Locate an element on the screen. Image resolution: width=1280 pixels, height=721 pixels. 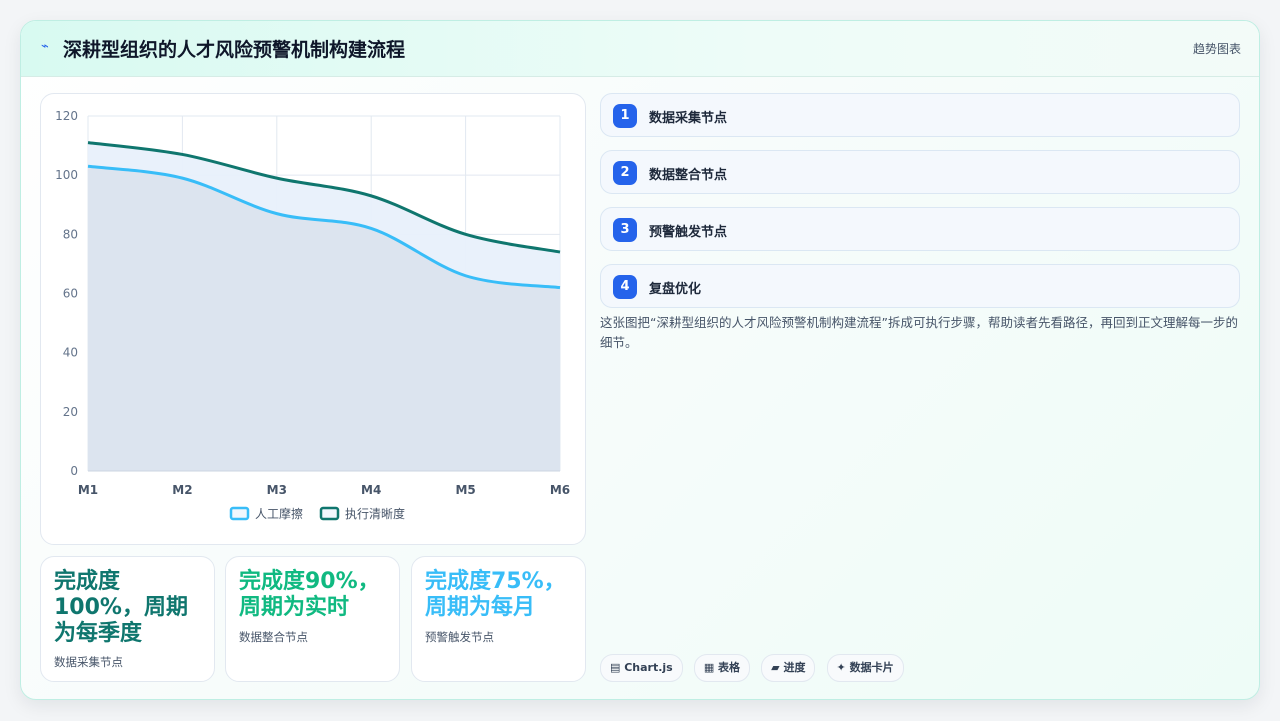
step-item: 4 复盘优化 is located at coordinates (920, 286).